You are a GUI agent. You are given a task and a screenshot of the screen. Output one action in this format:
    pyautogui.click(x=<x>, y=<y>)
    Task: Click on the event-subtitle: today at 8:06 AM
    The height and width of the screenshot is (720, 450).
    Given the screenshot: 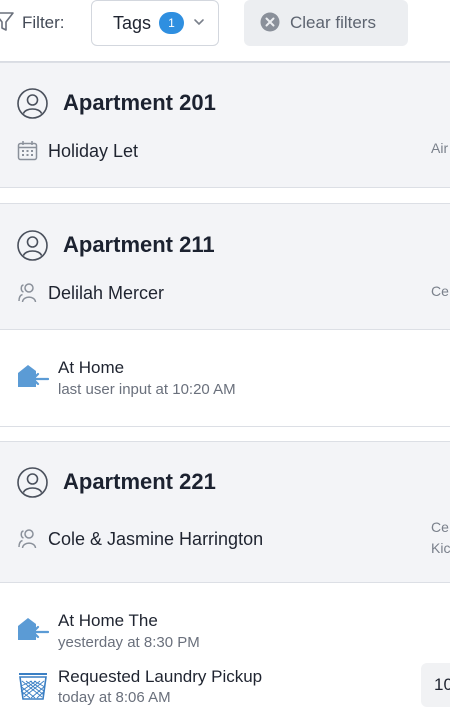 What is the action you would take?
    pyautogui.click(x=114, y=697)
    